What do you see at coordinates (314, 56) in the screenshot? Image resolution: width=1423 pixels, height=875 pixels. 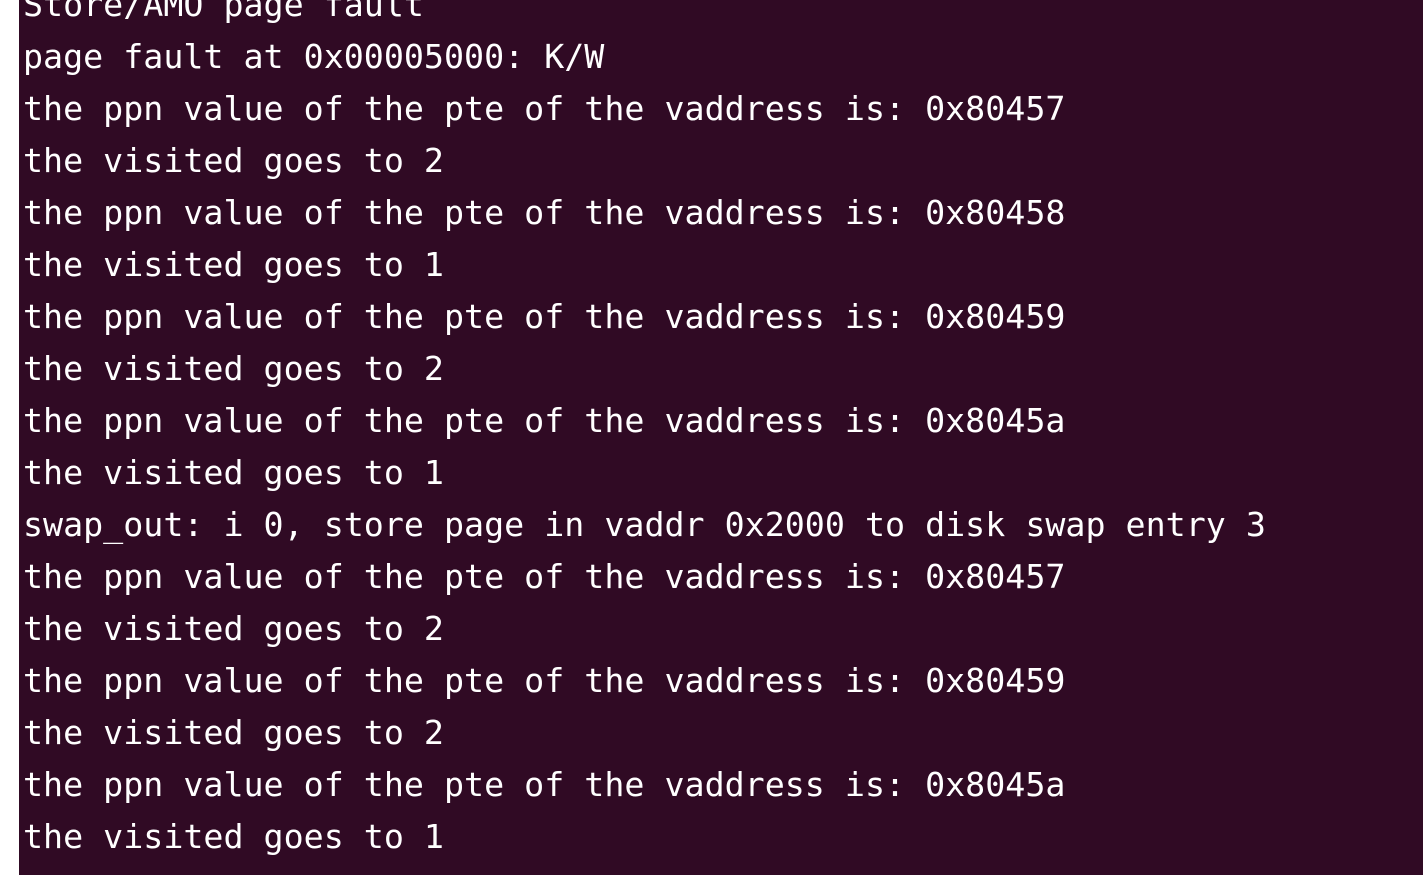 I see `terminal-line: page fault at 0x00005000: K/W` at bounding box center [314, 56].